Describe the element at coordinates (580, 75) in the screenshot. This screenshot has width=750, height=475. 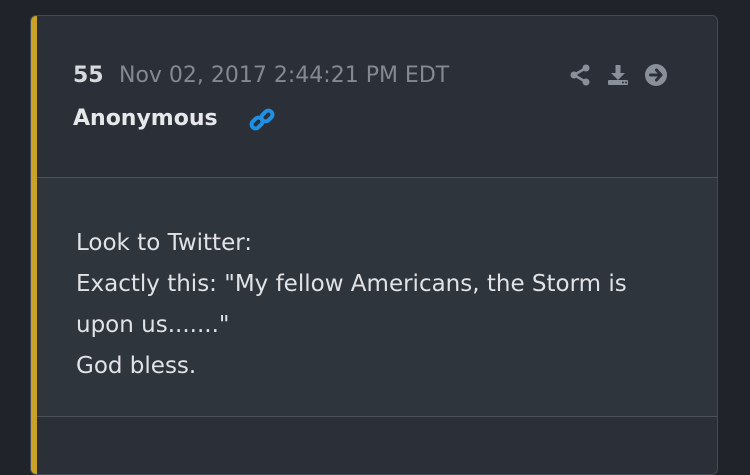
I see `share-icon` at that location.